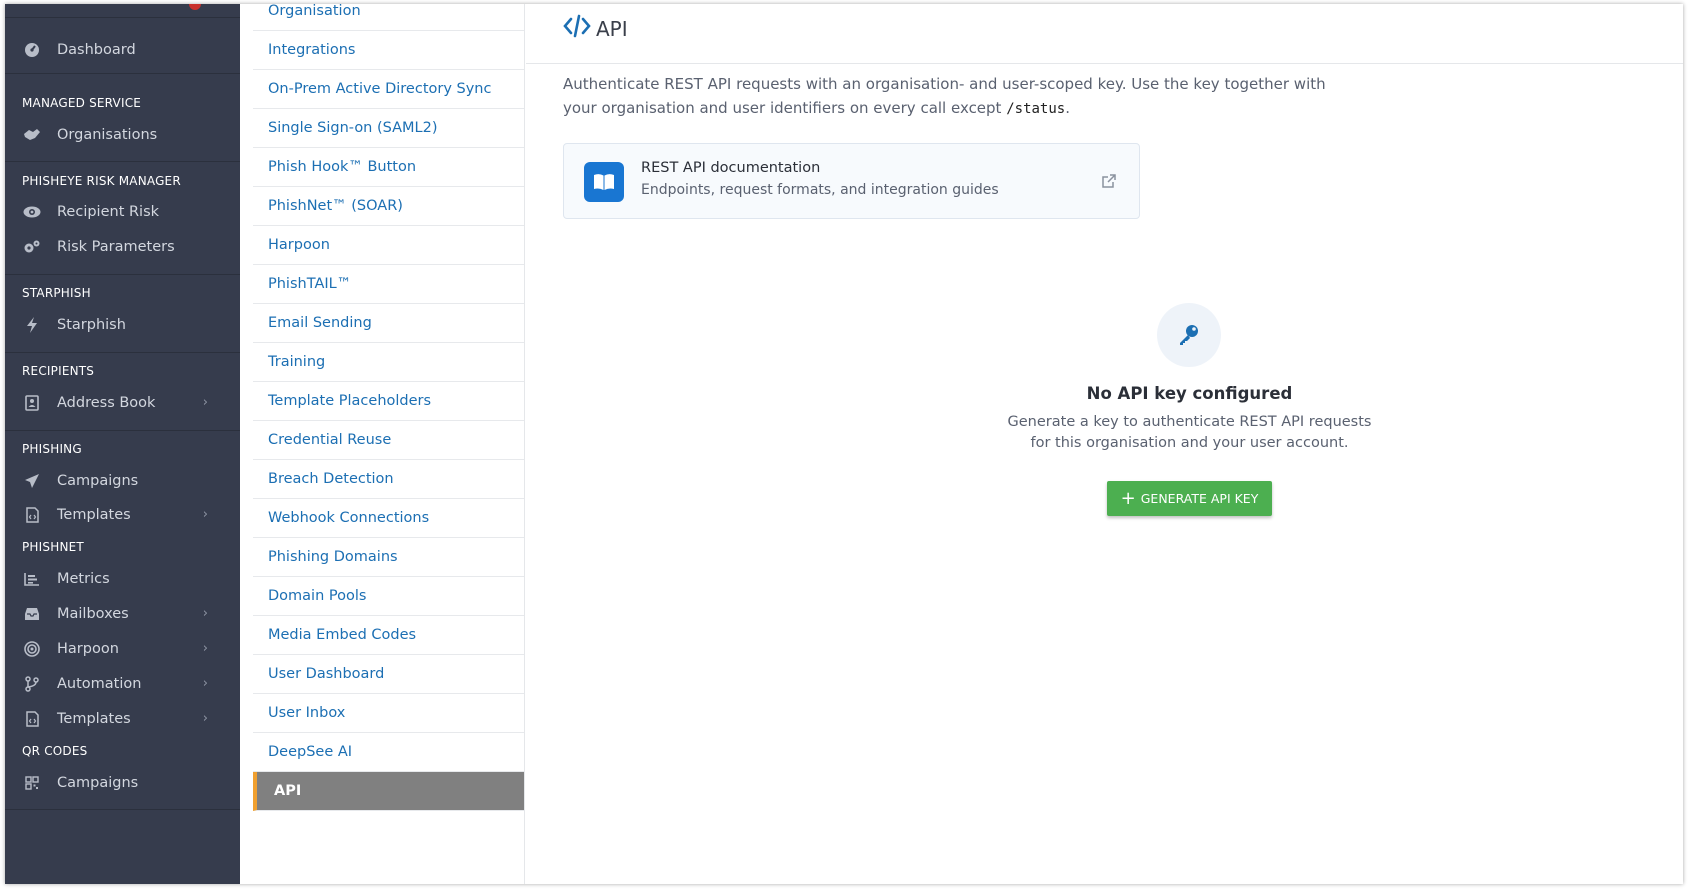  I want to click on settings-item-deepsee-ai: DeepSee AI, so click(388, 752).